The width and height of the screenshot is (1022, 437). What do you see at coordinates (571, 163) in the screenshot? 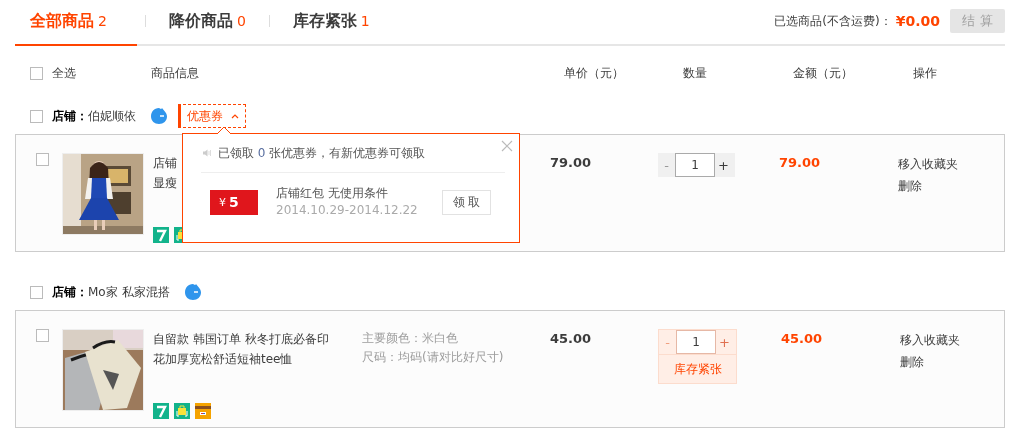
I see `unit-price: 79.00` at bounding box center [571, 163].